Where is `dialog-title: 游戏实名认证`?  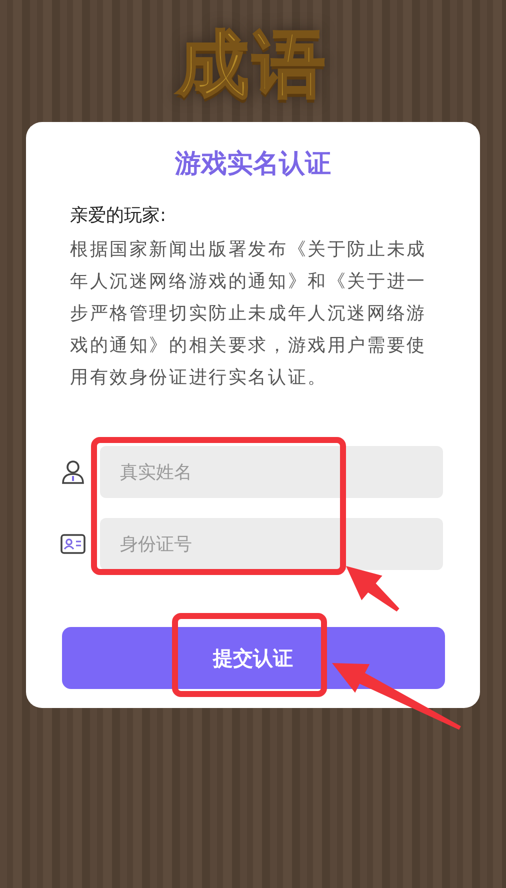 dialog-title: 游戏实名认证 is located at coordinates (253, 164).